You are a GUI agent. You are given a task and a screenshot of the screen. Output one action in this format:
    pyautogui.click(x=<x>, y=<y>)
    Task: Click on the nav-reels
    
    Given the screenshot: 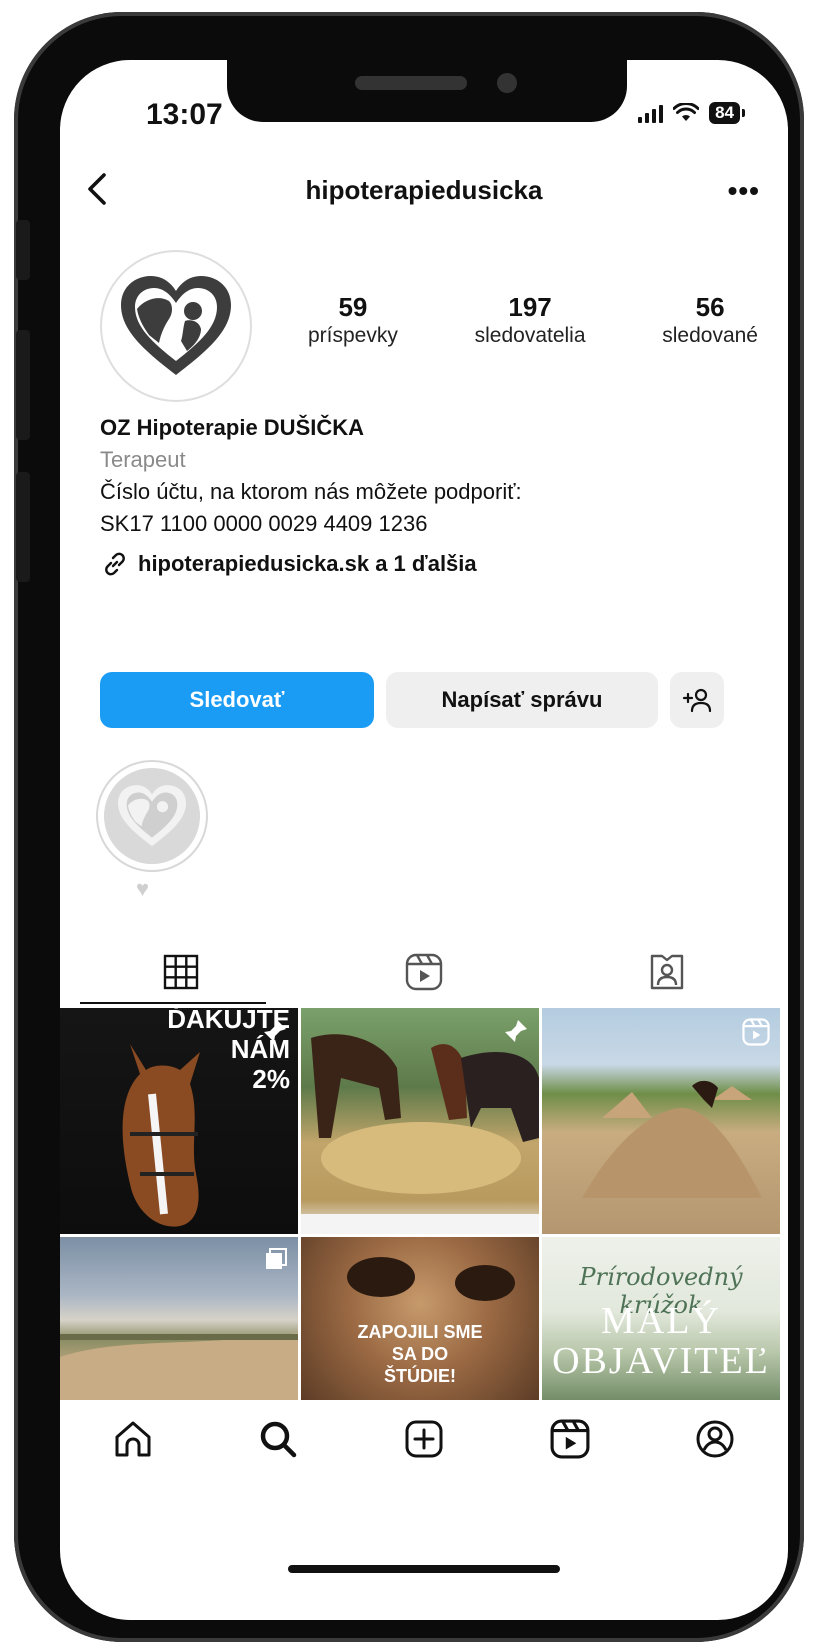 What is the action you would take?
    pyautogui.click(x=570, y=1439)
    